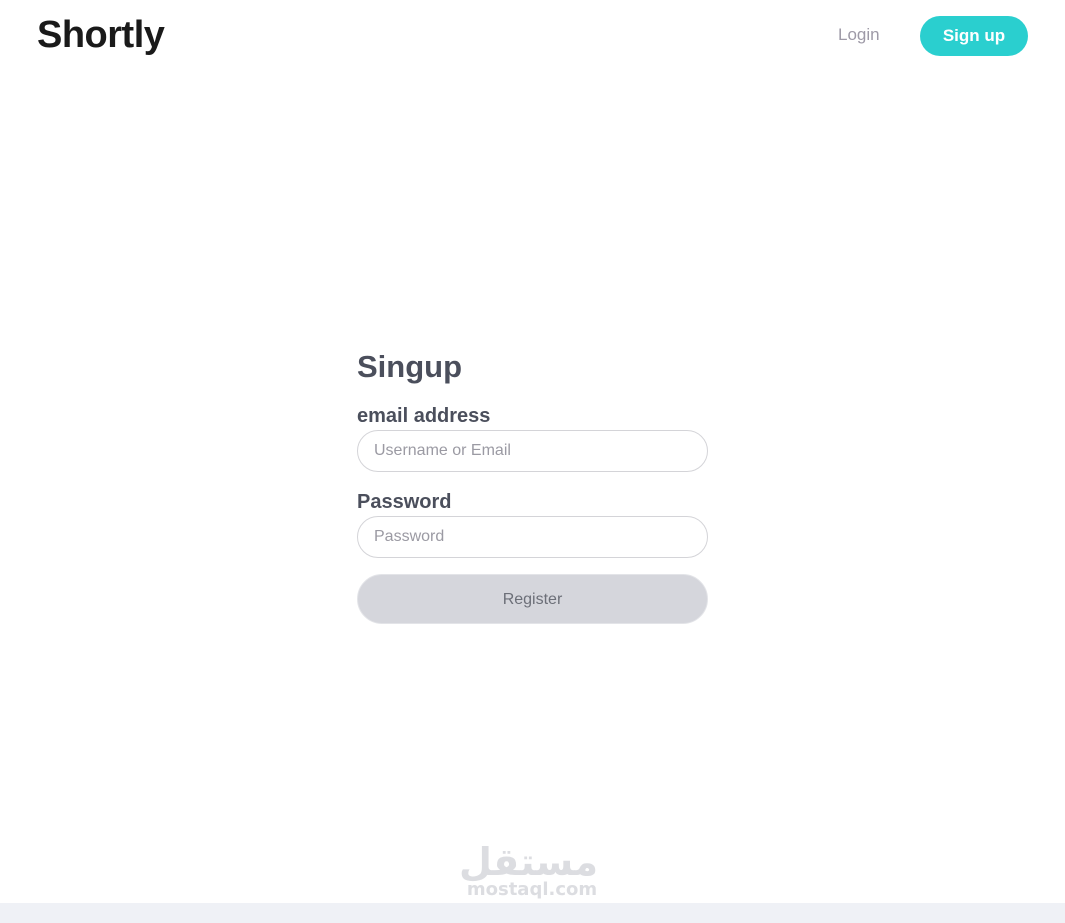 The width and height of the screenshot is (1065, 923). What do you see at coordinates (404, 502) in the screenshot?
I see `password-label: Password` at bounding box center [404, 502].